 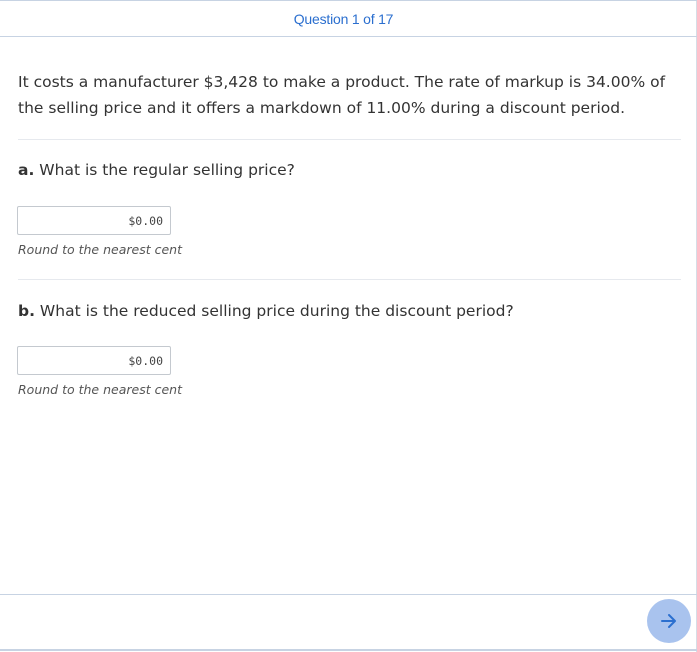 What do you see at coordinates (100, 389) in the screenshot?
I see `hint-b: Round to the nearest cent` at bounding box center [100, 389].